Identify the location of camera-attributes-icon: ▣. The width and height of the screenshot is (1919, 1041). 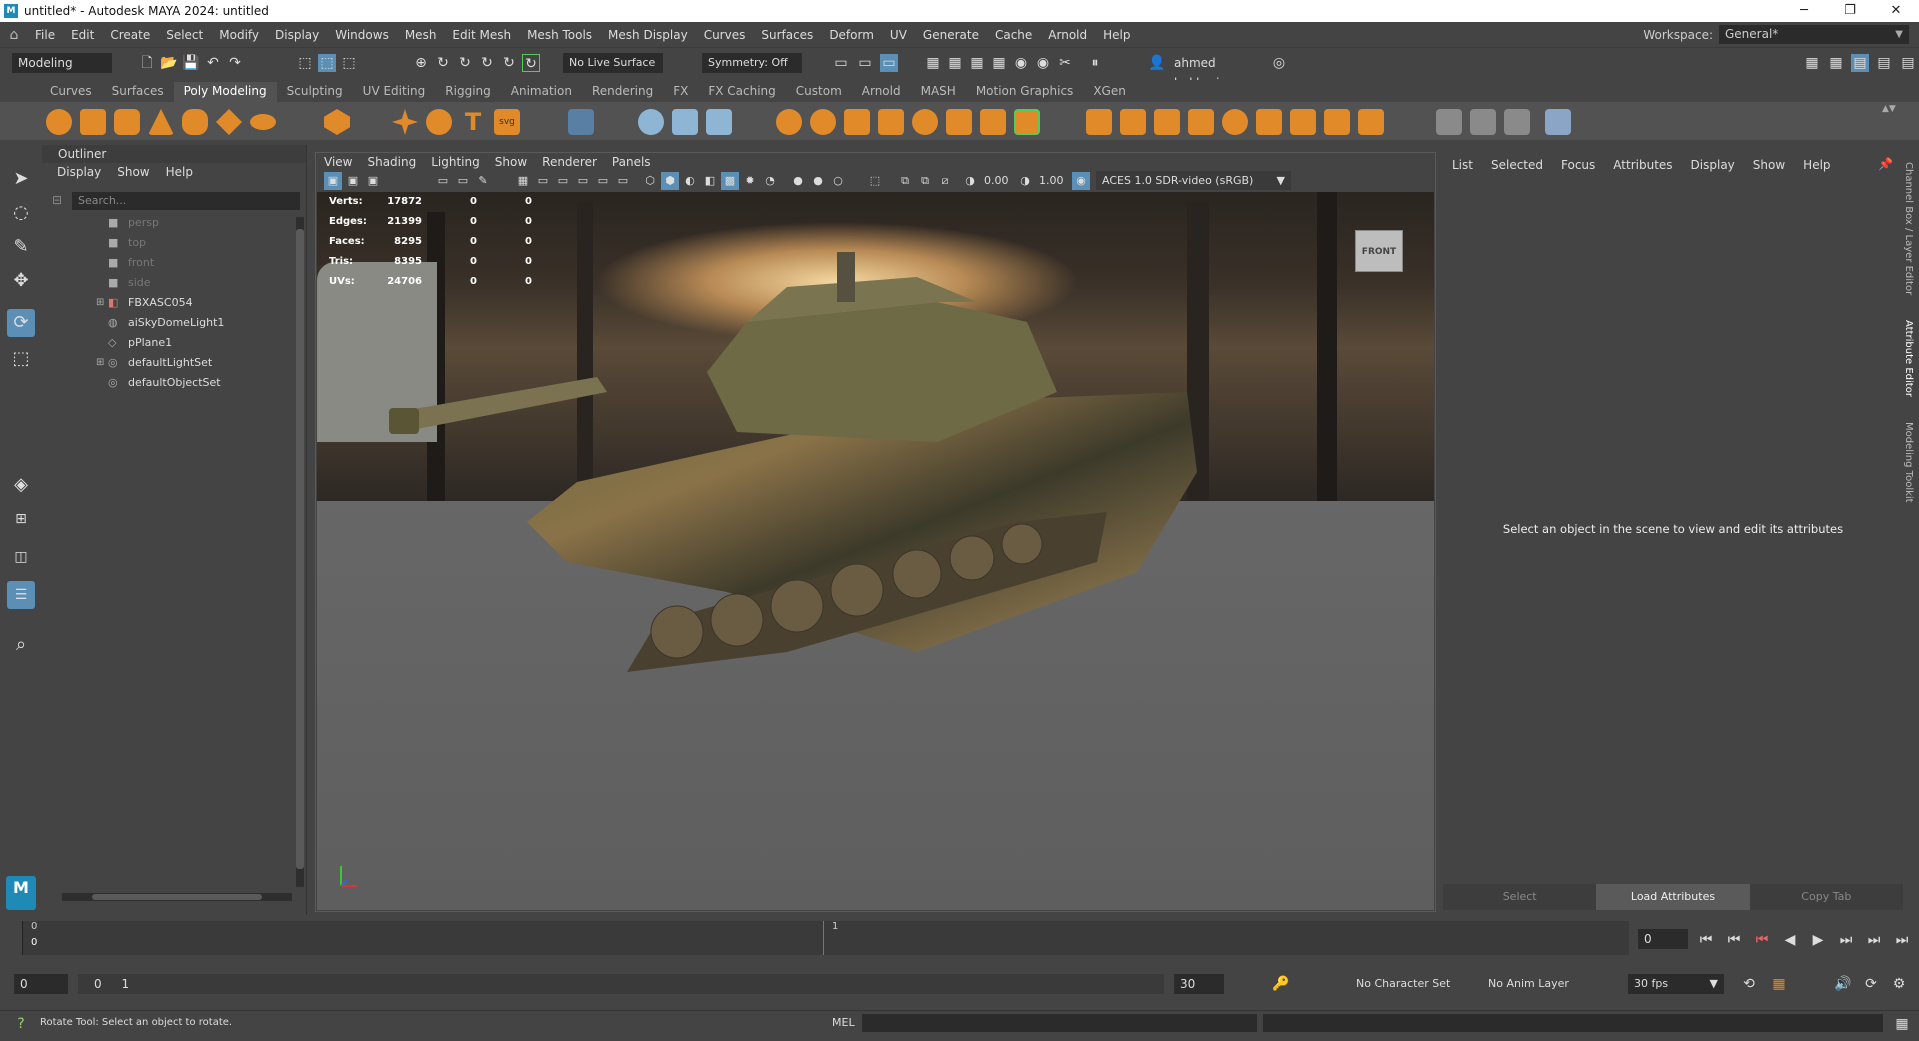
(353, 181).